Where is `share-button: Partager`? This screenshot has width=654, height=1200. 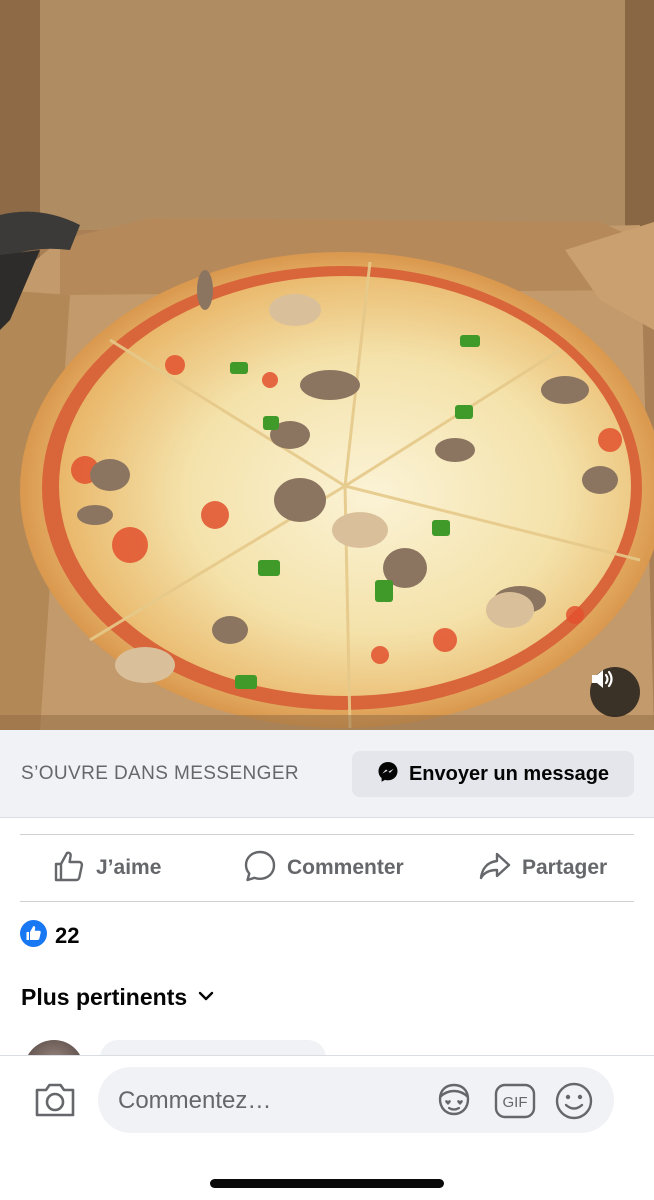
share-button: Partager is located at coordinates (542, 868).